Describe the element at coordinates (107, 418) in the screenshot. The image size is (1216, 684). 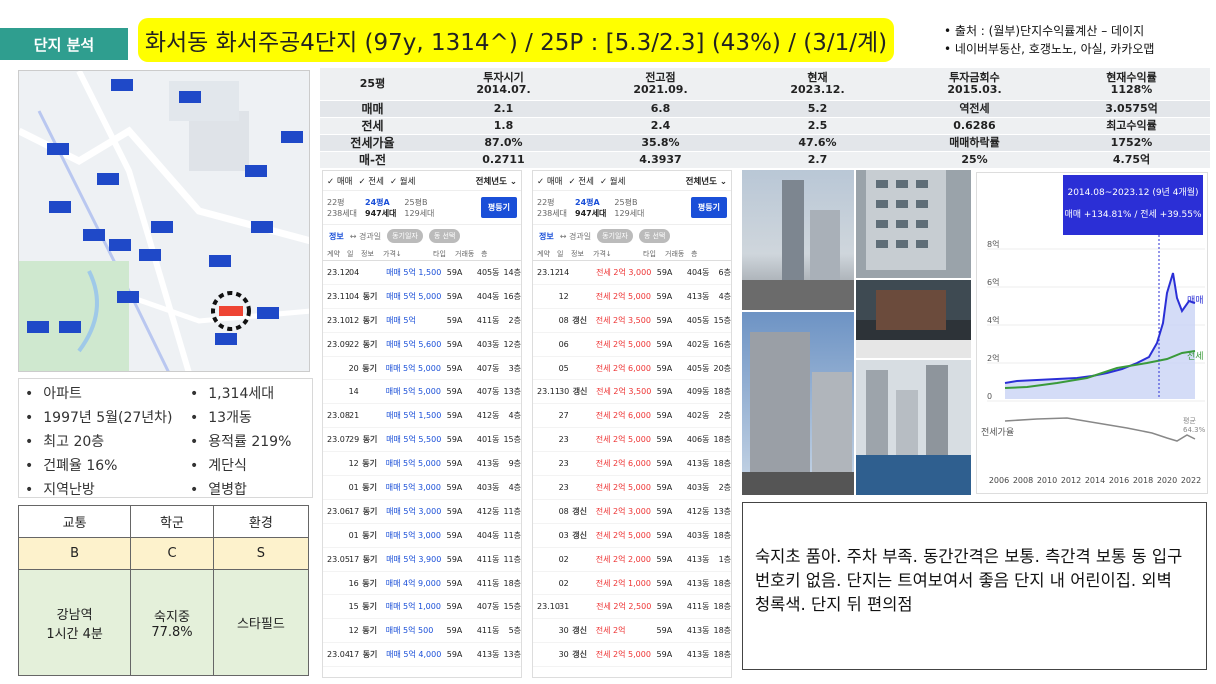
I see `info-item: 1997년 5월(27년차)` at that location.